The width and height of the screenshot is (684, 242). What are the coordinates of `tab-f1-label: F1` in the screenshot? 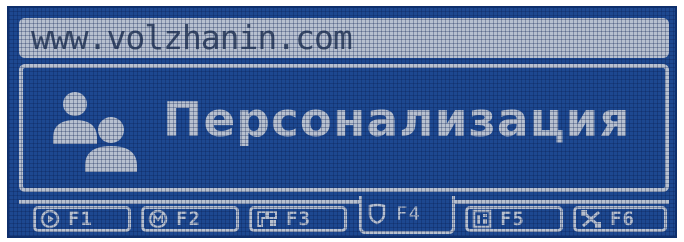 It's located at (80, 219).